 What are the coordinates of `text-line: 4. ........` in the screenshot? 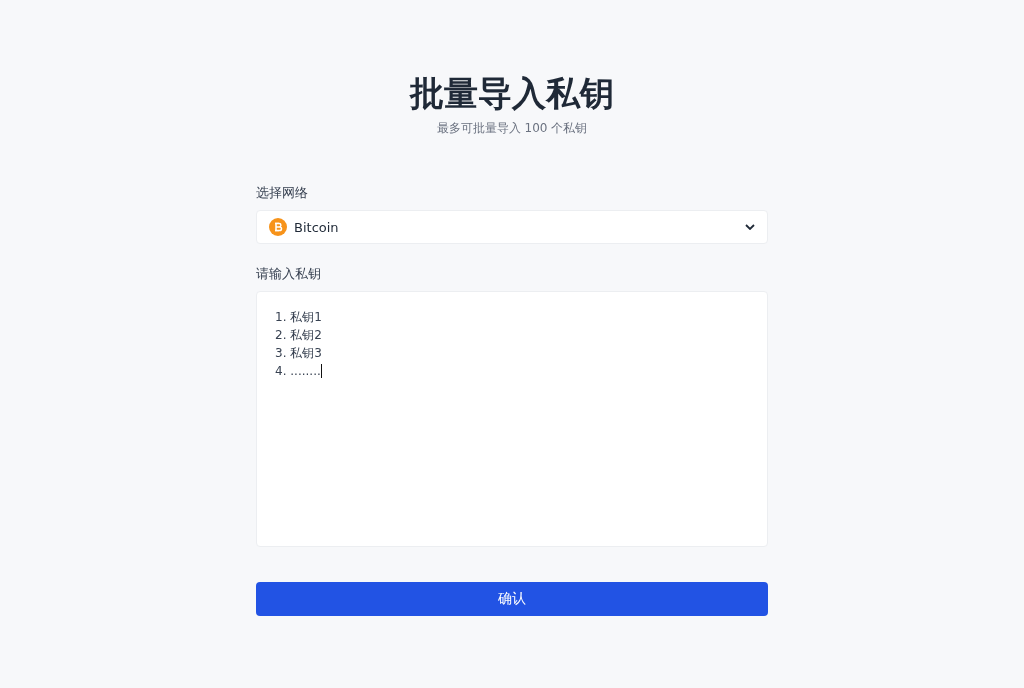 It's located at (298, 371).